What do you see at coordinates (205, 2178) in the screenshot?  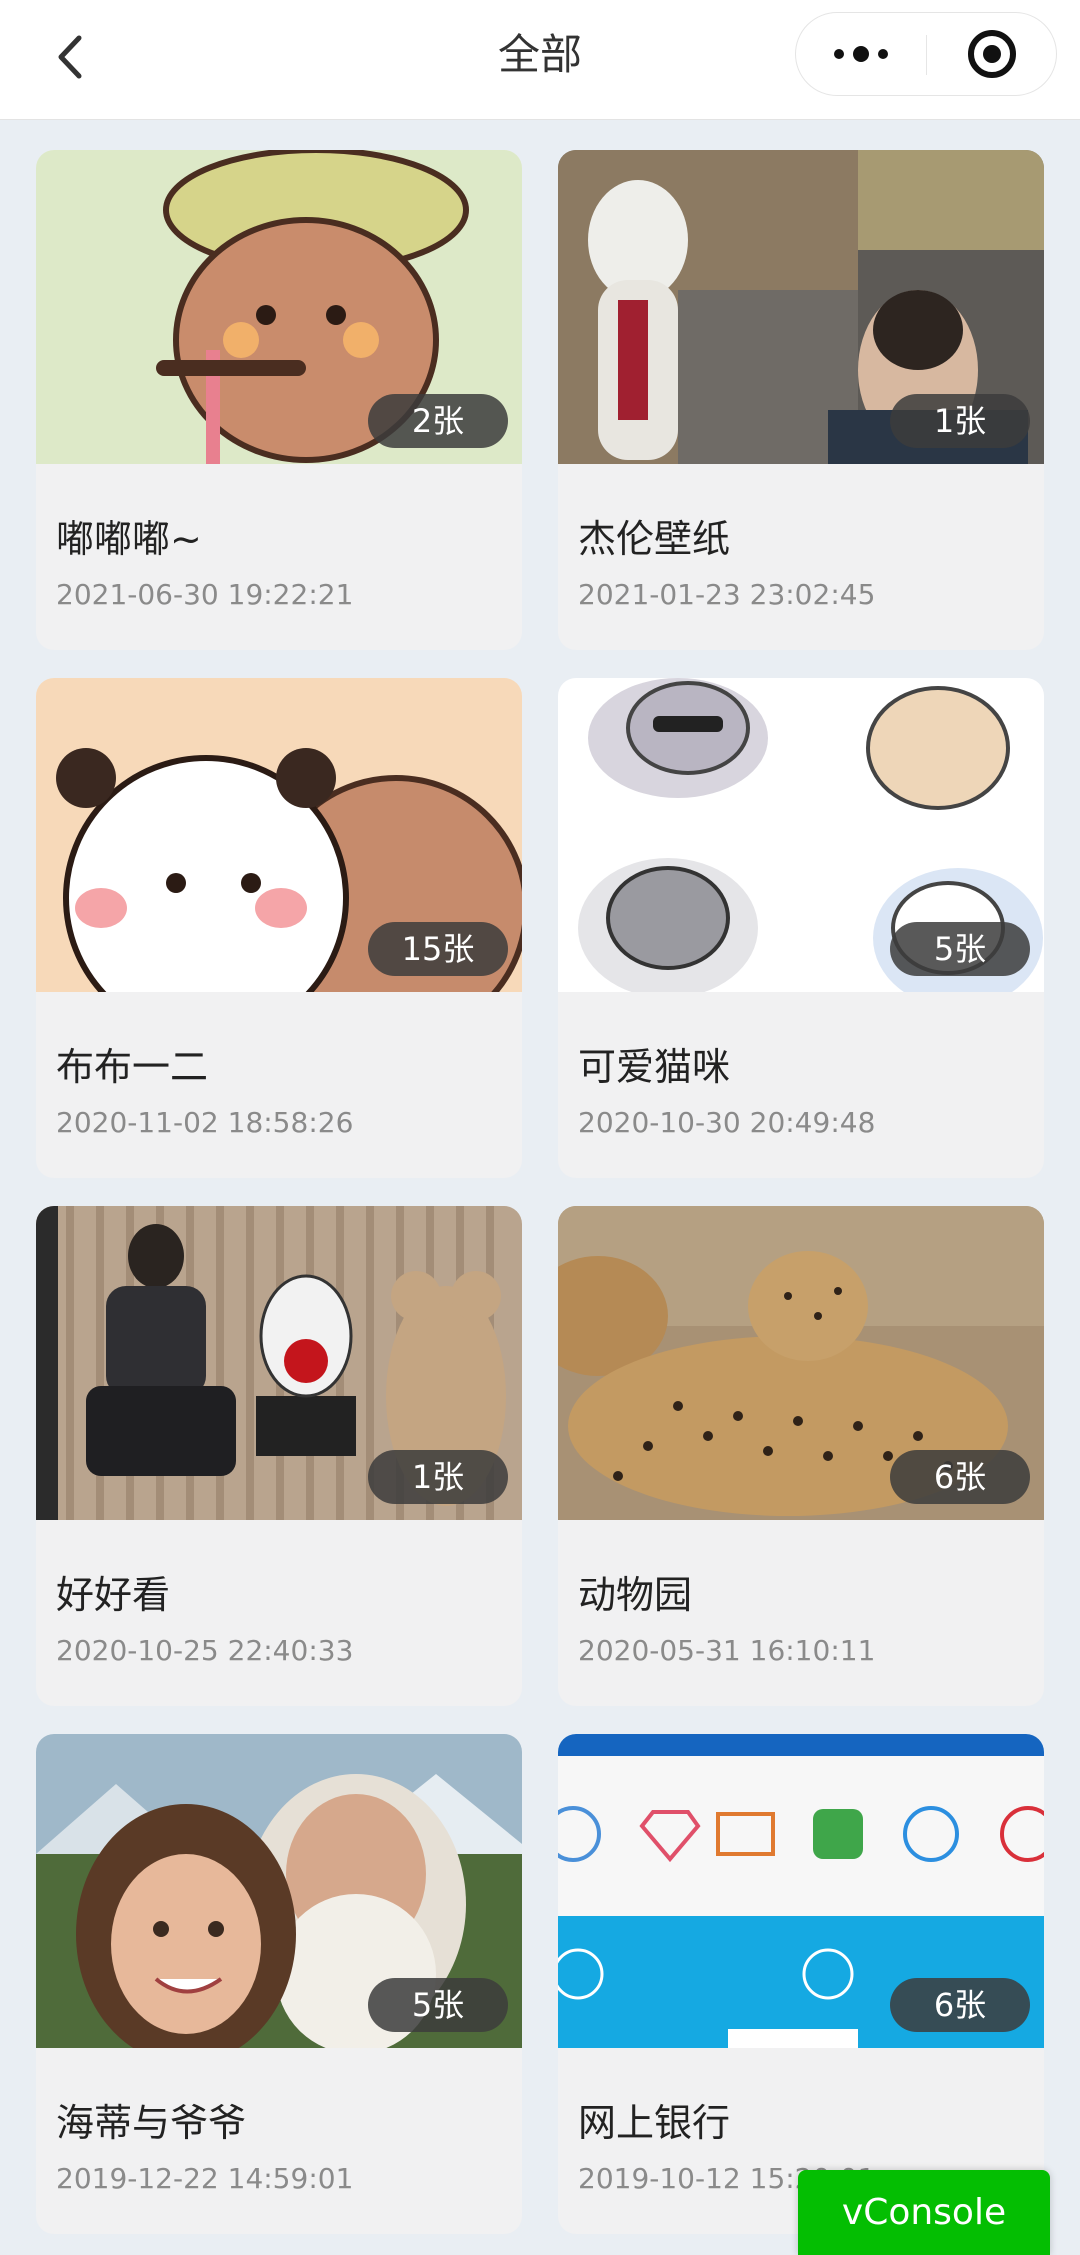 I see `album-date: 2019-12-22 14:59:01` at bounding box center [205, 2178].